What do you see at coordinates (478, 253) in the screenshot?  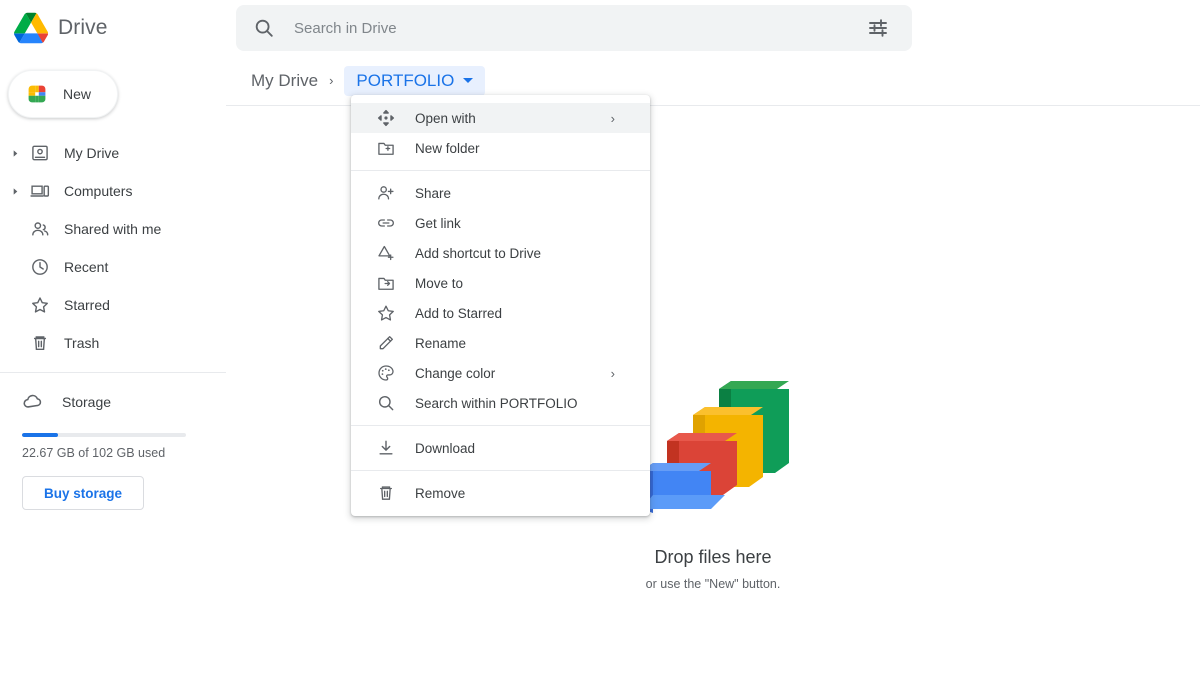 I see `menu-item-label: Add shortcut to Drive` at bounding box center [478, 253].